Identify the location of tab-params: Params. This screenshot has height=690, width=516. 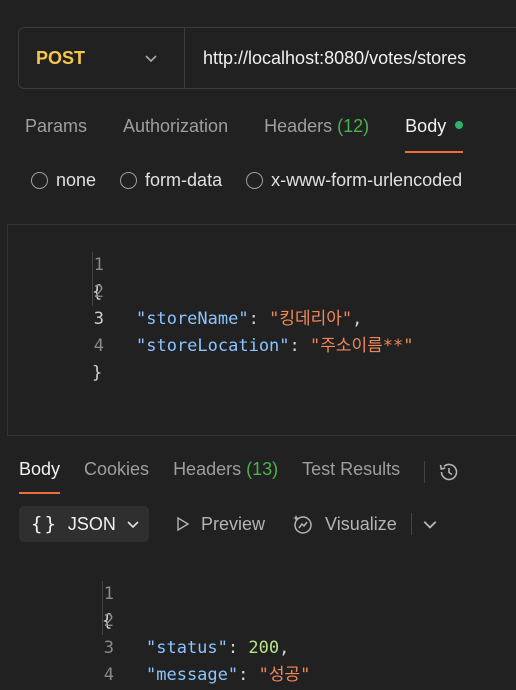
(56, 134).